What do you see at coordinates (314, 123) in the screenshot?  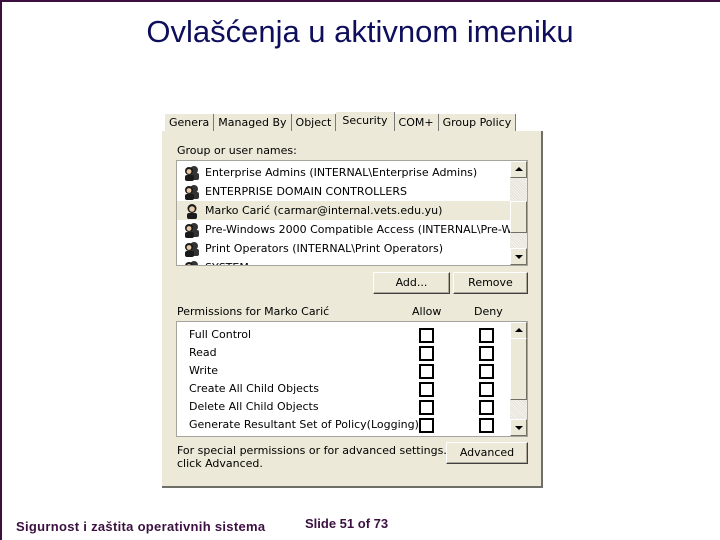 I see `tab-object: Object` at bounding box center [314, 123].